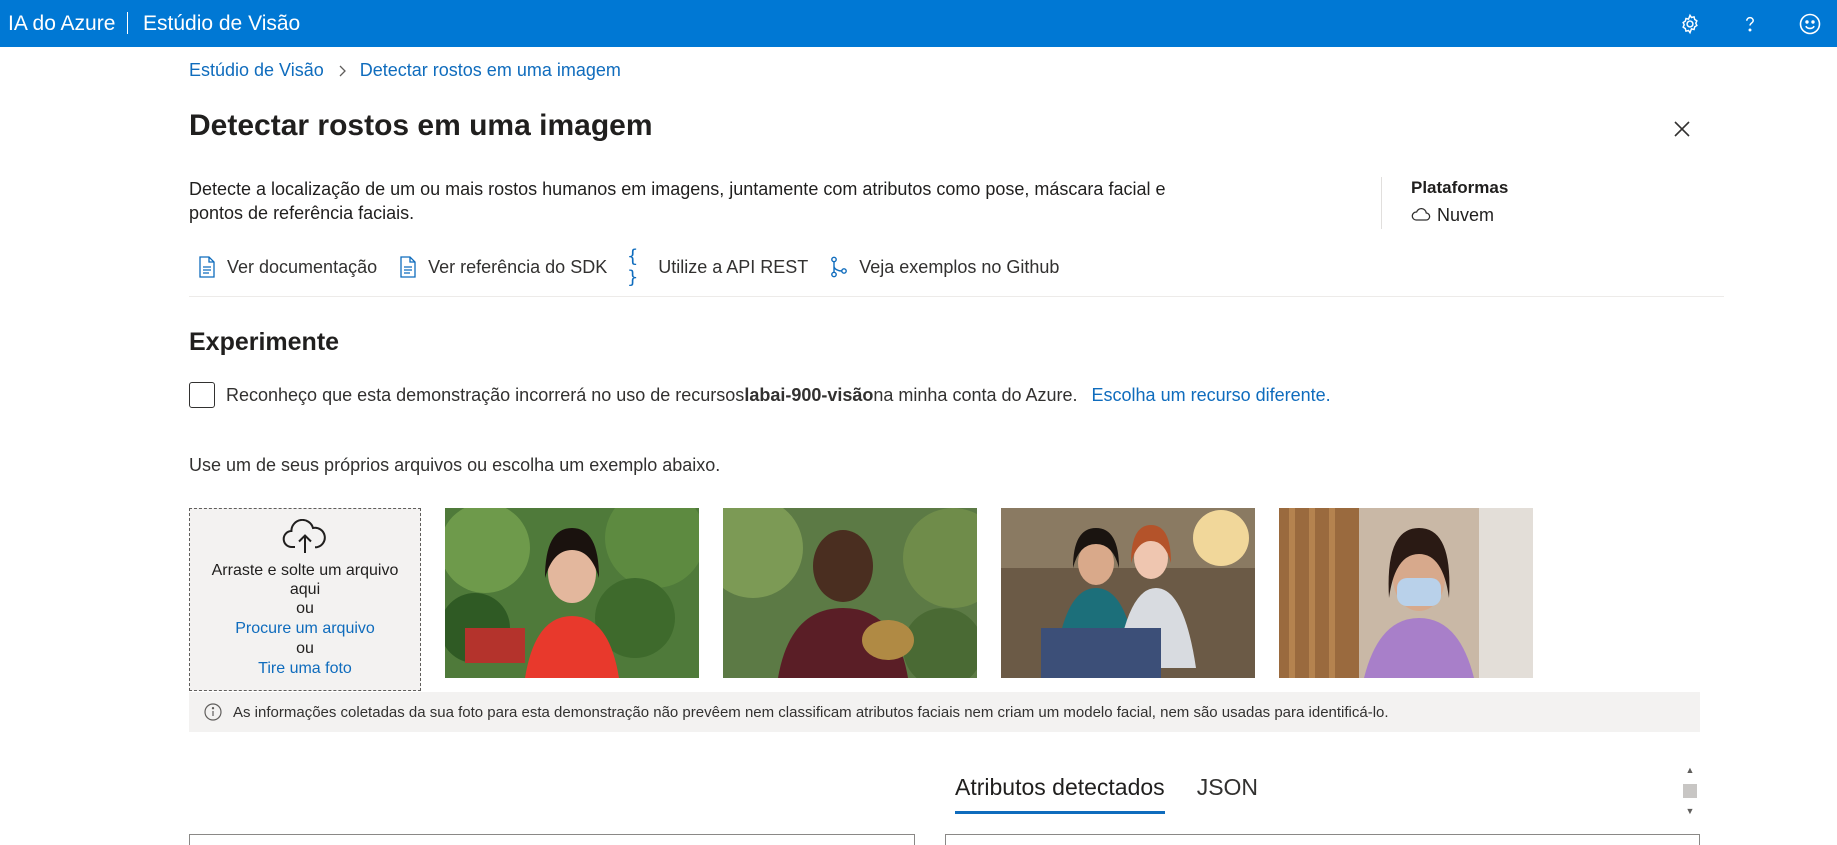 This screenshot has width=1837, height=845. I want to click on scroll-track, so click(1690, 790).